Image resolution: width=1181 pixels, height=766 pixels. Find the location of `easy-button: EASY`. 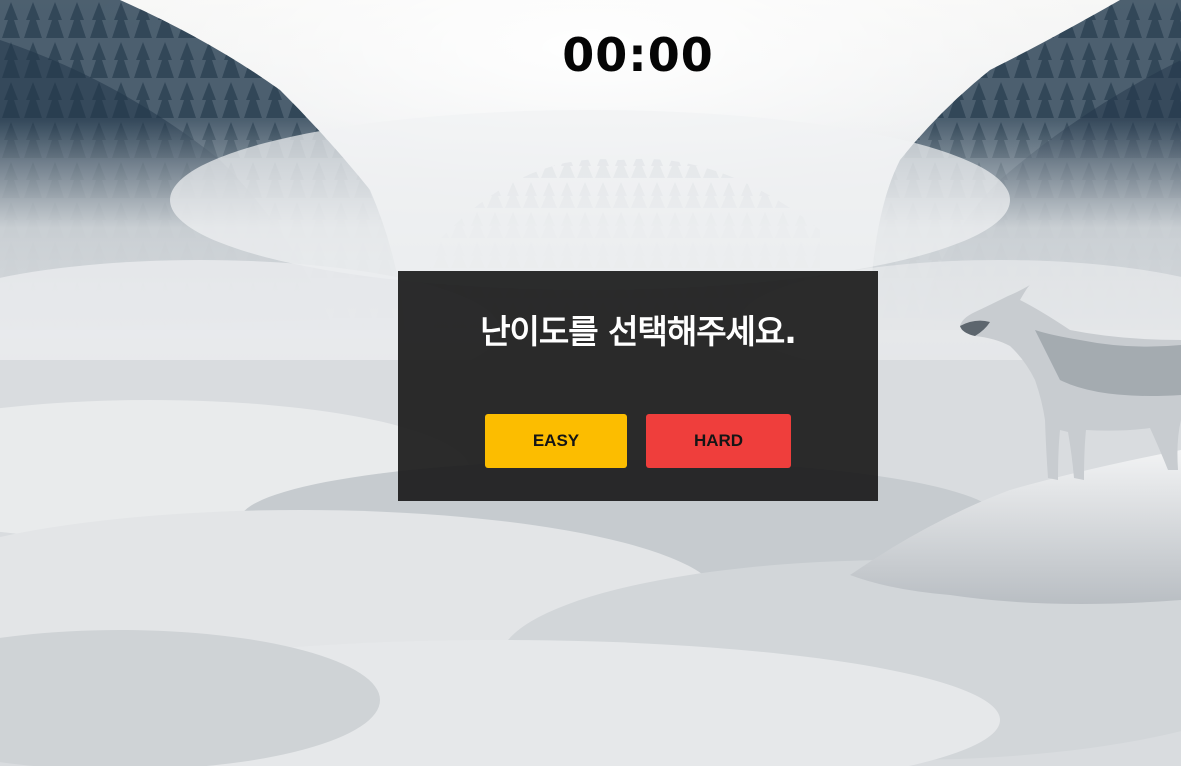

easy-button: EASY is located at coordinates (556, 441).